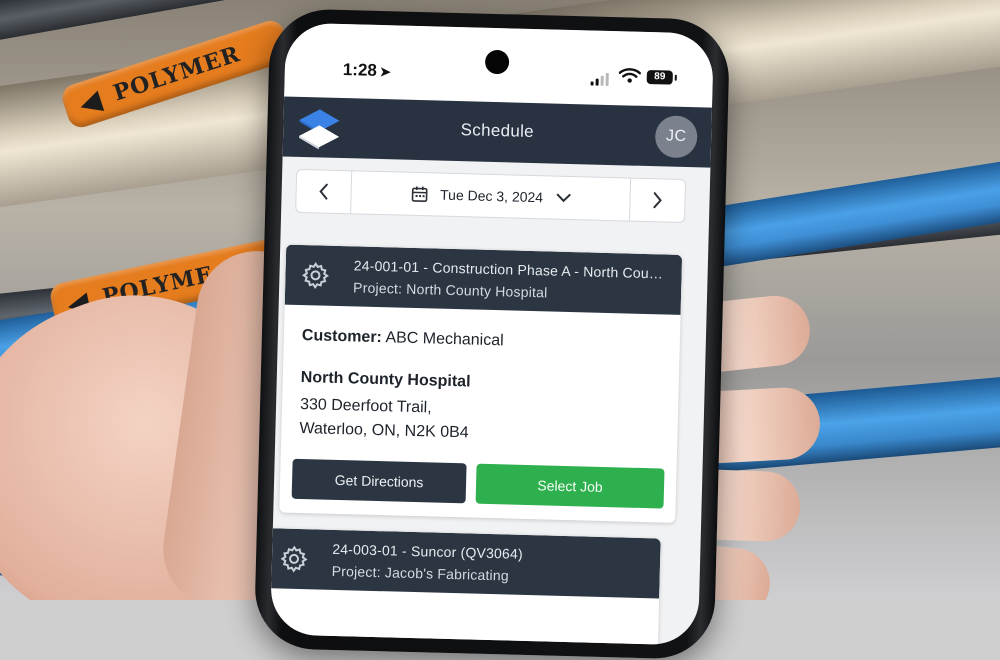  I want to click on get-directions-button: Get Directions, so click(379, 481).